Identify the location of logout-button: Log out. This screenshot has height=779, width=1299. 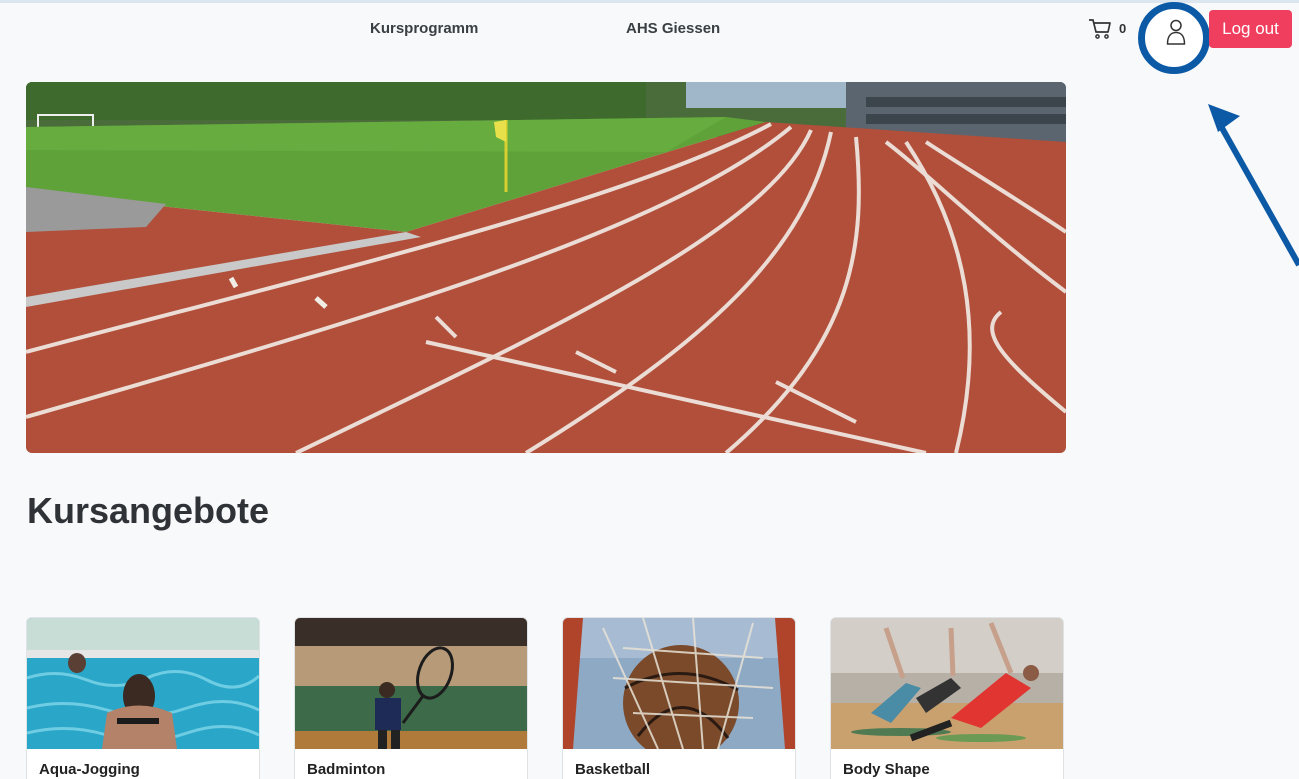
(1250, 29).